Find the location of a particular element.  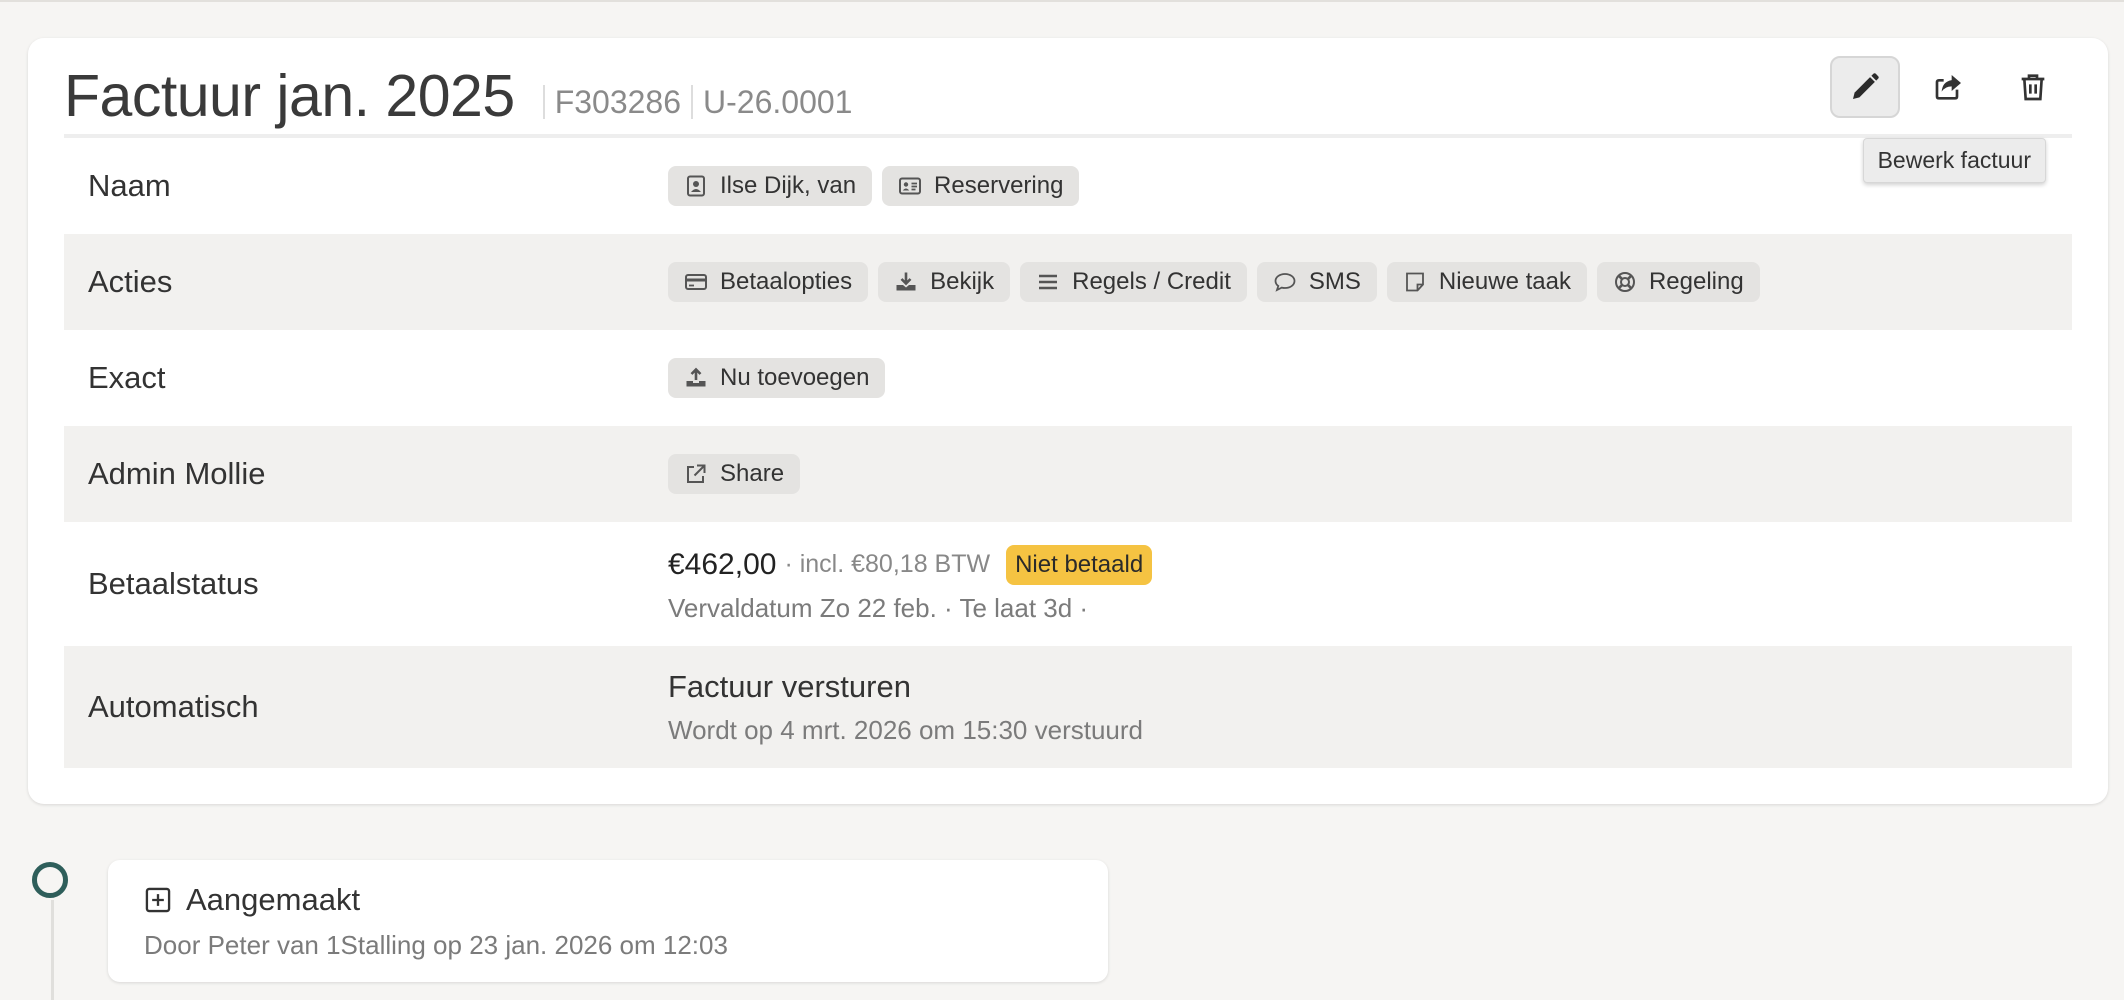

row-value: Nu toevoegen is located at coordinates (777, 378).